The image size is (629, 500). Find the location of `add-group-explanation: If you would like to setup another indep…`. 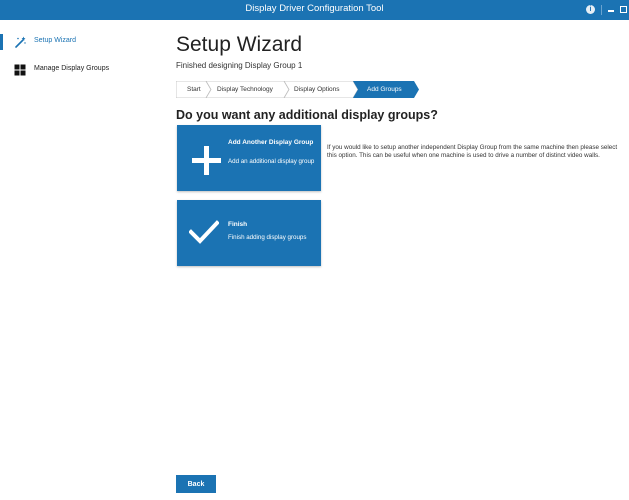

add-group-explanation: If you would like to setup another indep… is located at coordinates (472, 151).